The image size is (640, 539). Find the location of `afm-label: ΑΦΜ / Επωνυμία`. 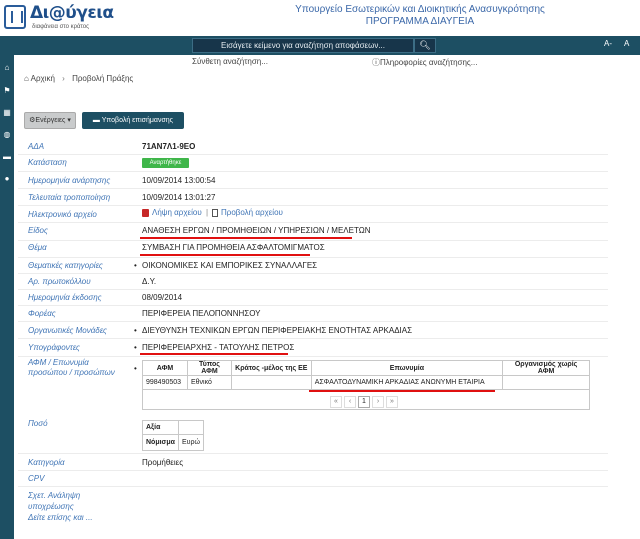

afm-label: ΑΦΜ / Επωνυμία is located at coordinates (58, 362).